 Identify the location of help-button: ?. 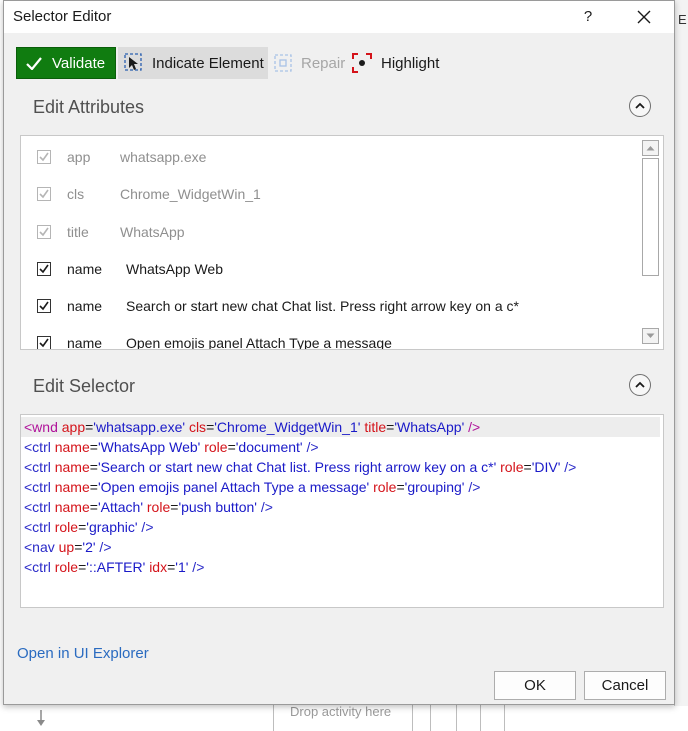
(588, 17).